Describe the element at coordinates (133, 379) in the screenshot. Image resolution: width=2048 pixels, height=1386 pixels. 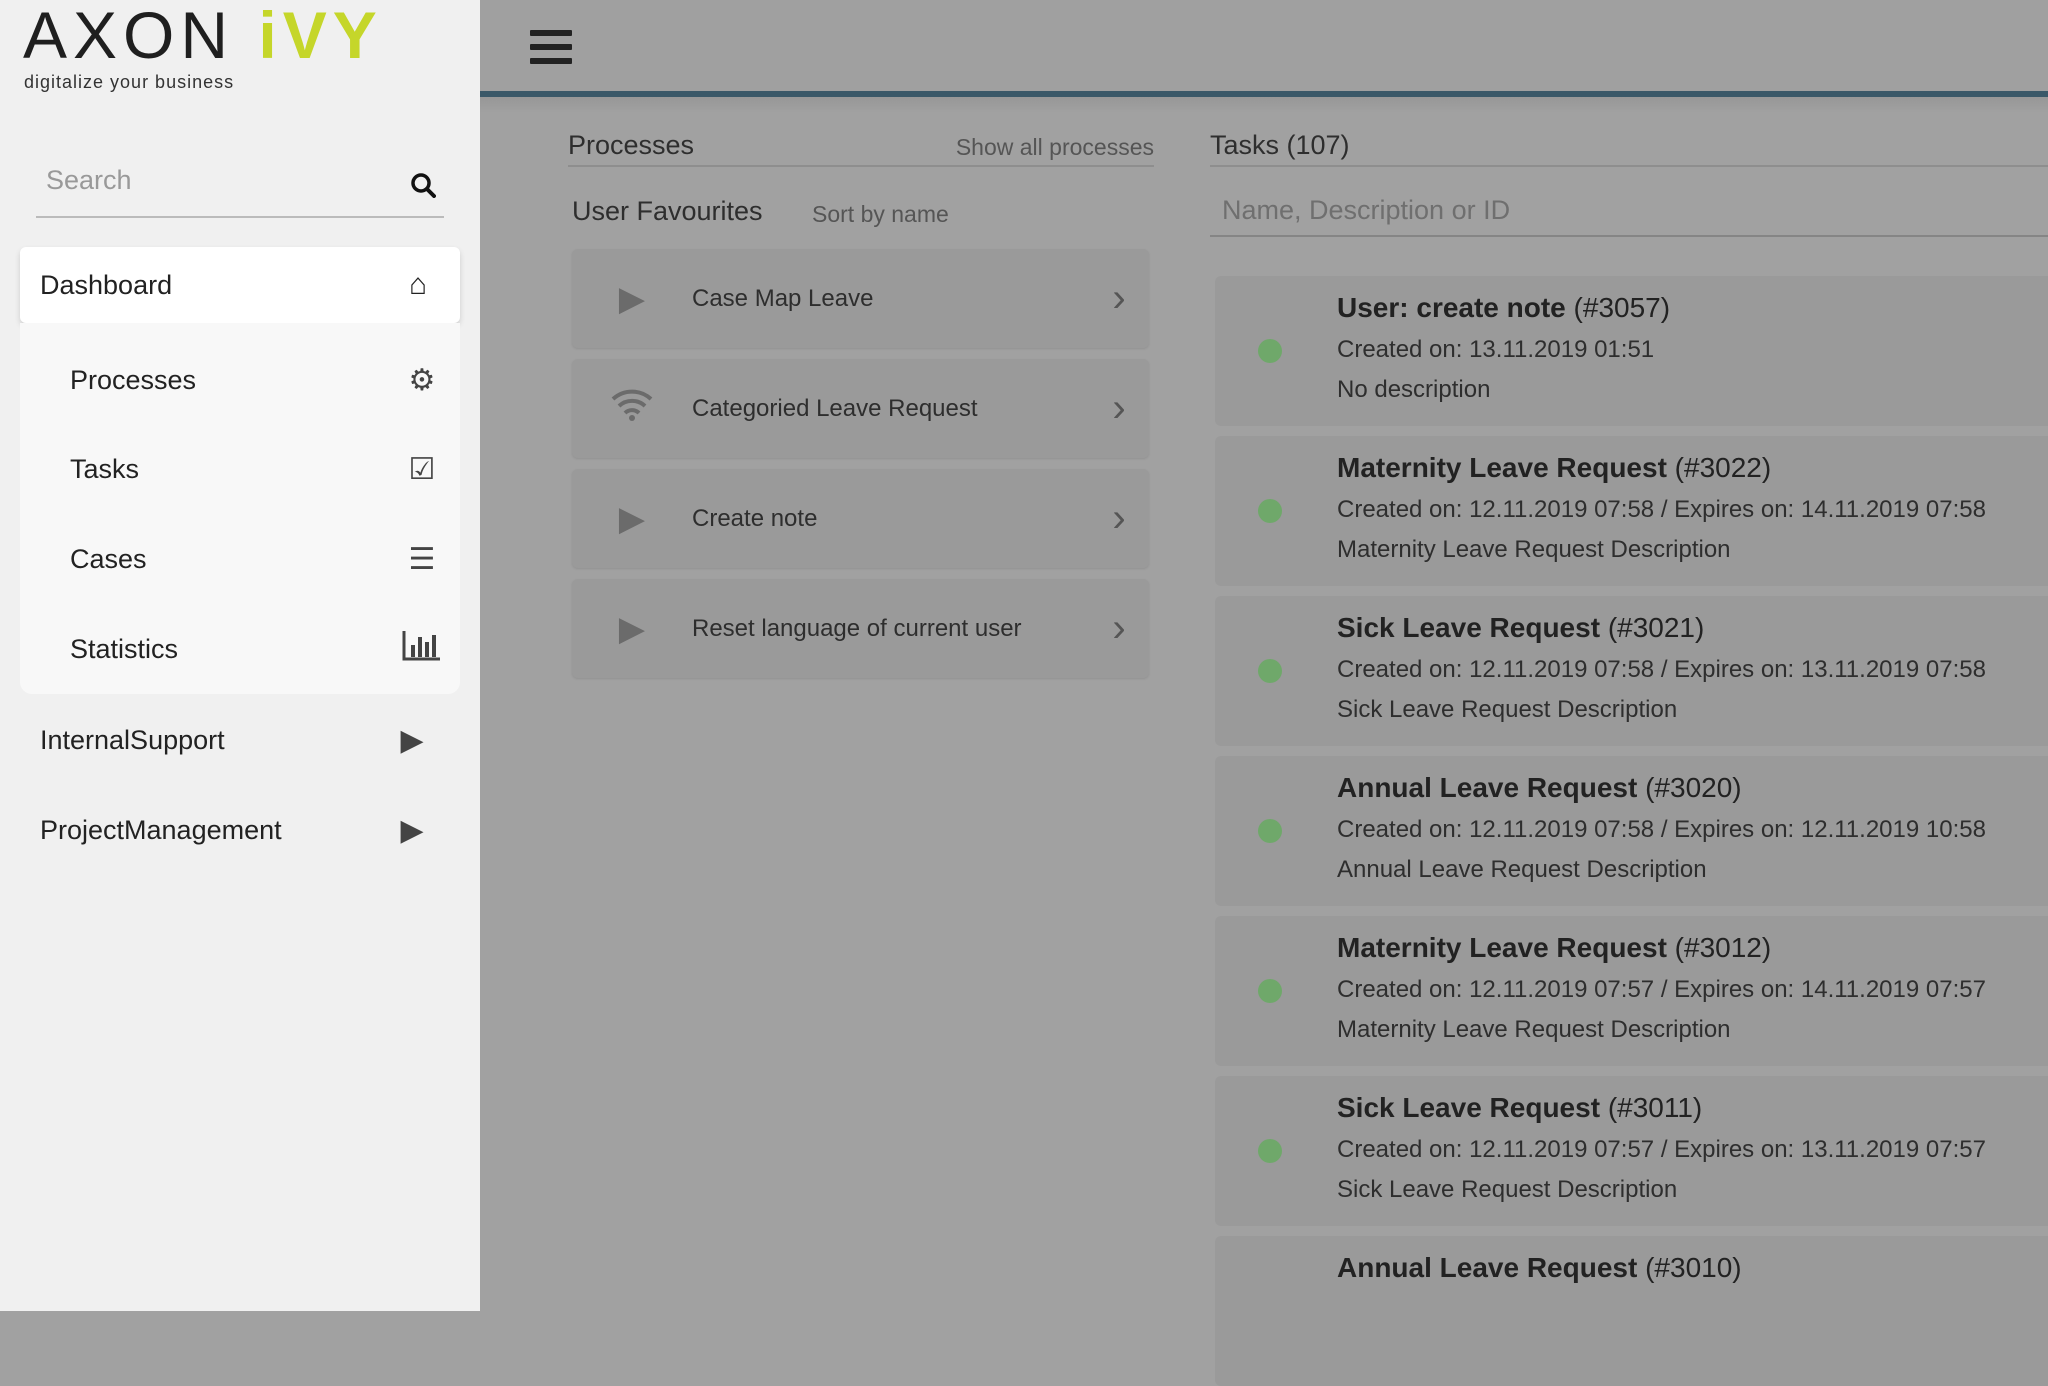
I see `sidebar-item-label: Processes` at that location.